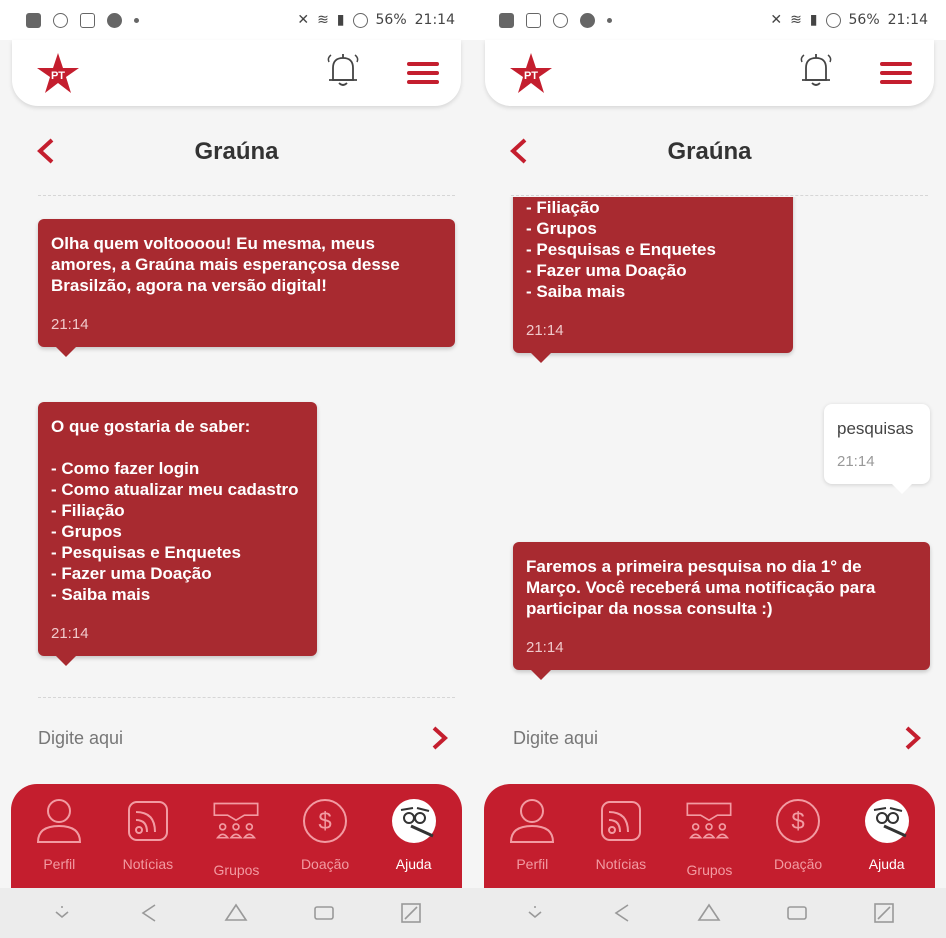 Image resolution: width=946 pixels, height=938 pixels. Describe the element at coordinates (560, 20) in the screenshot. I see `app-notification-icon` at that location.